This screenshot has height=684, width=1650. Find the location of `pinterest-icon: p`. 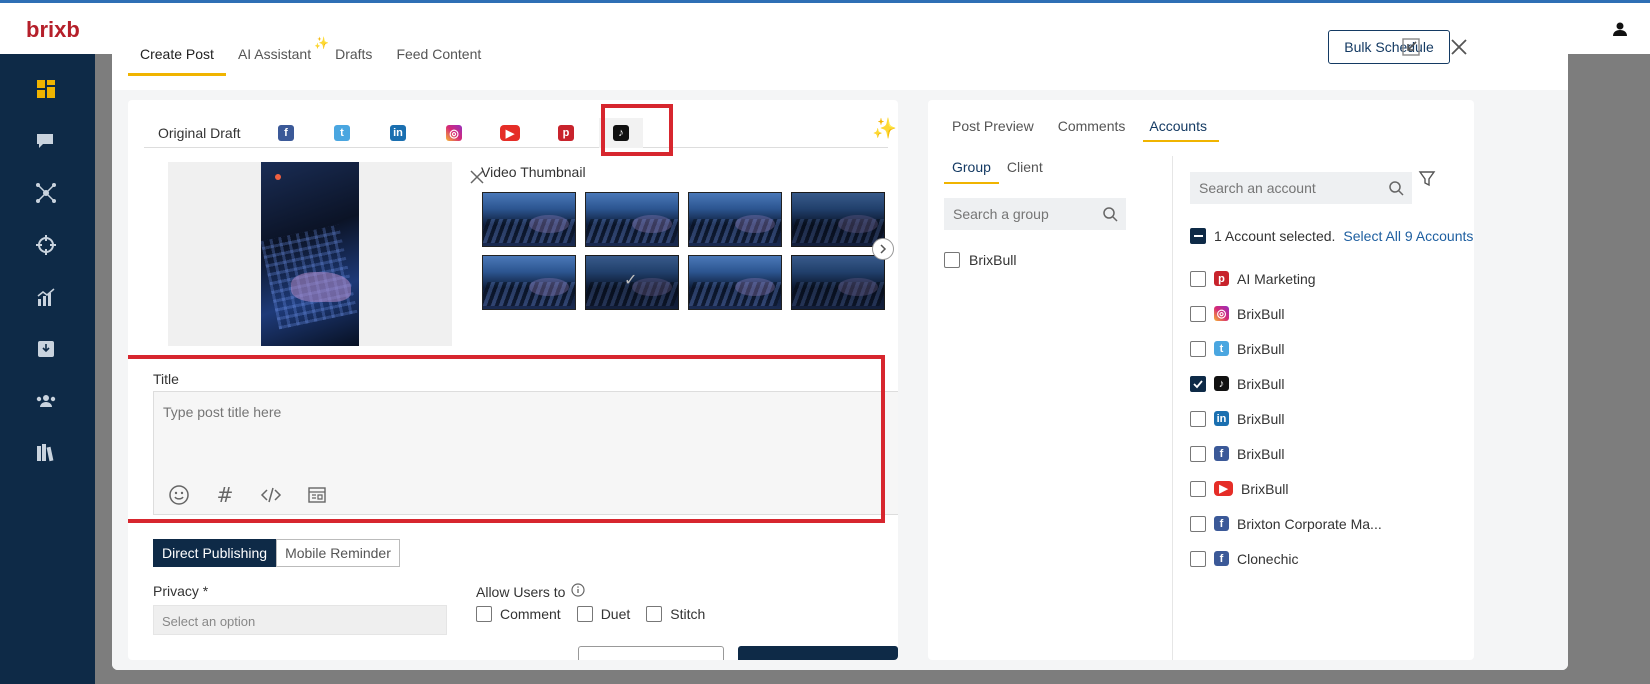

pinterest-icon: p is located at coordinates (566, 133).